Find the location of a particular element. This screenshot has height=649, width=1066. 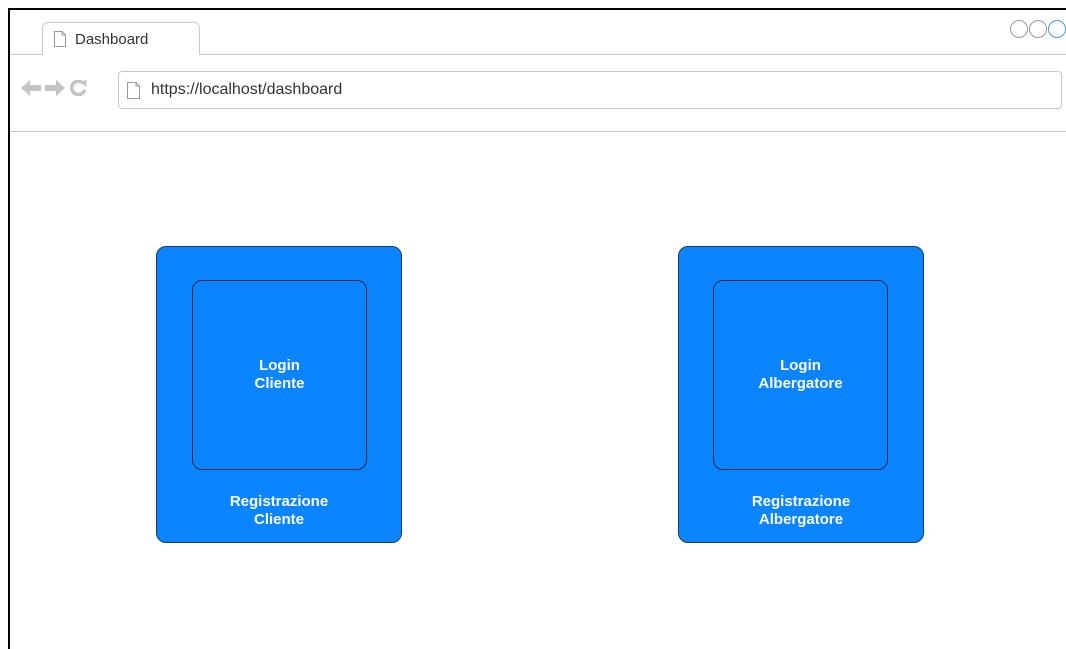

registrazione-cliente-link: Registrazione Cliente is located at coordinates (279, 511).